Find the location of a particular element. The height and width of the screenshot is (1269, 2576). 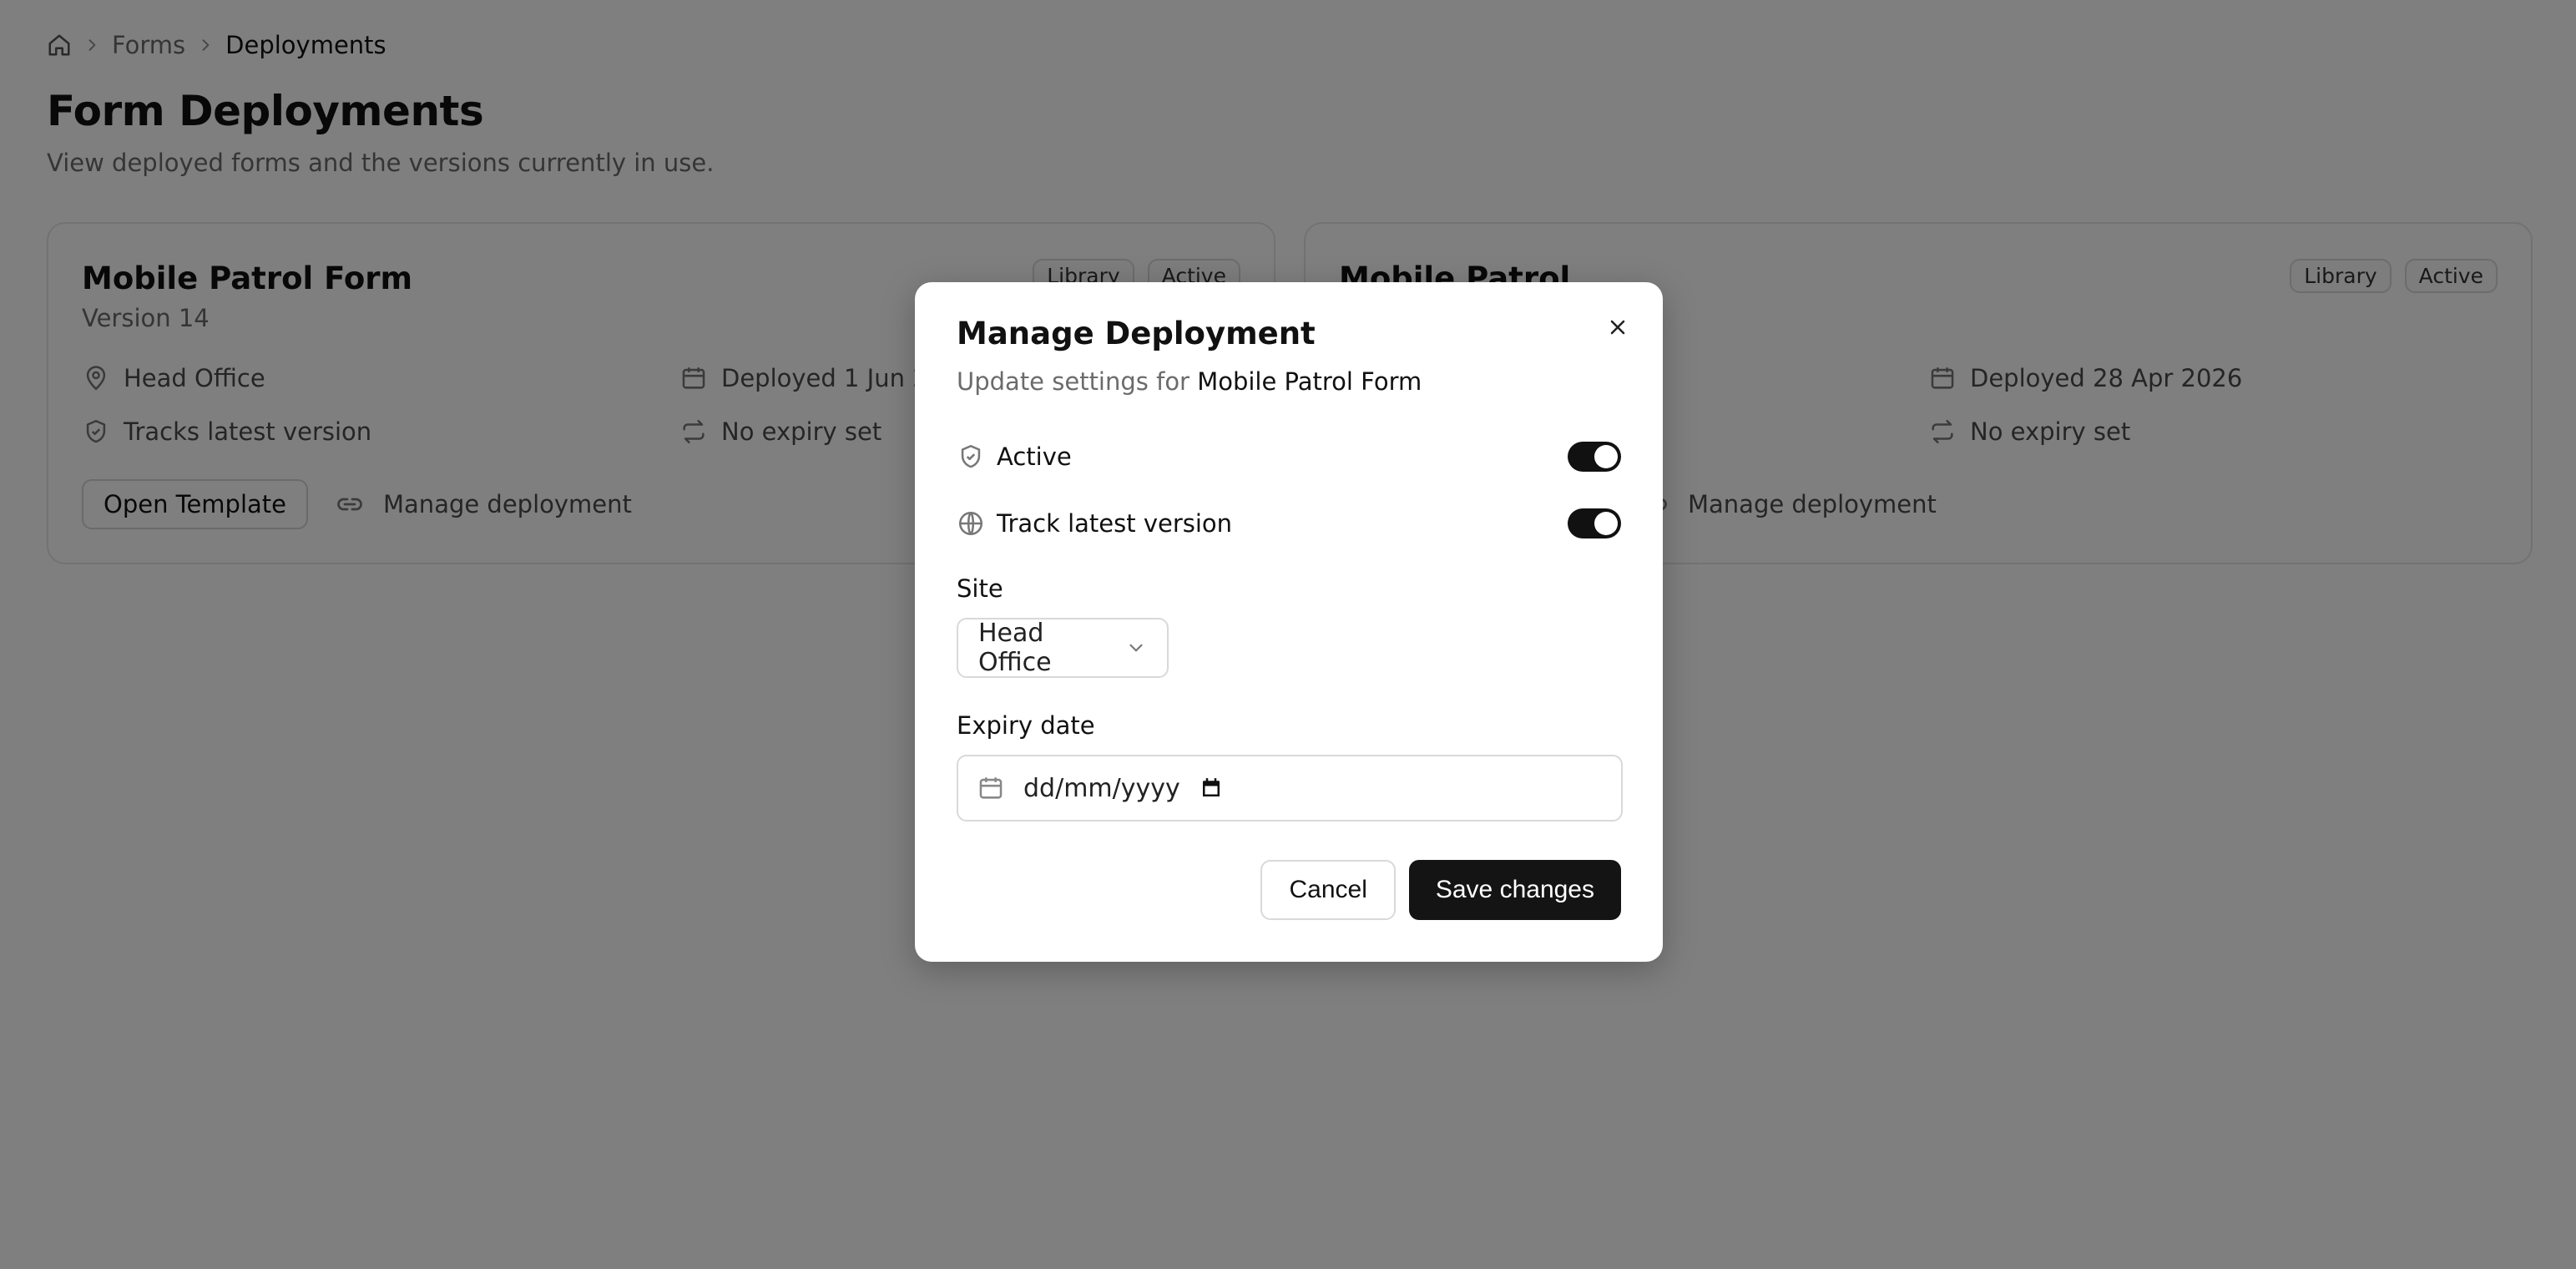

dialog-subtitle: Update settings for Mobile Patrol Form is located at coordinates (1189, 381).